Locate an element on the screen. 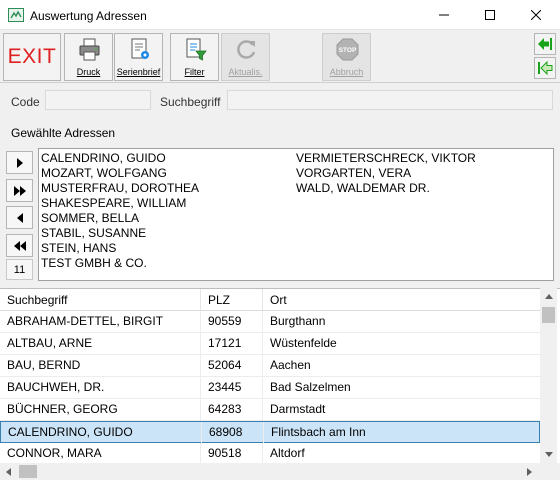 The width and height of the screenshot is (560, 480). cancel-button: STOP Abbruch is located at coordinates (346, 57).